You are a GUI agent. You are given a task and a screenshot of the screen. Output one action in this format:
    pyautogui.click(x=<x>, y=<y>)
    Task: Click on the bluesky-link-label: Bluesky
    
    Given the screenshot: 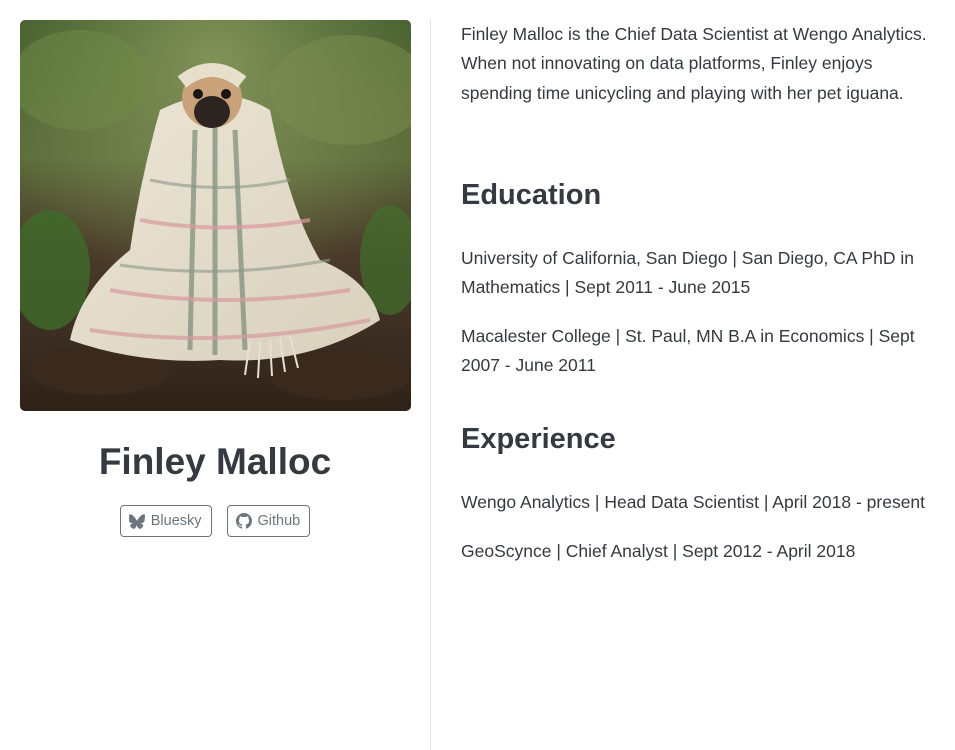 What is the action you would take?
    pyautogui.click(x=176, y=521)
    